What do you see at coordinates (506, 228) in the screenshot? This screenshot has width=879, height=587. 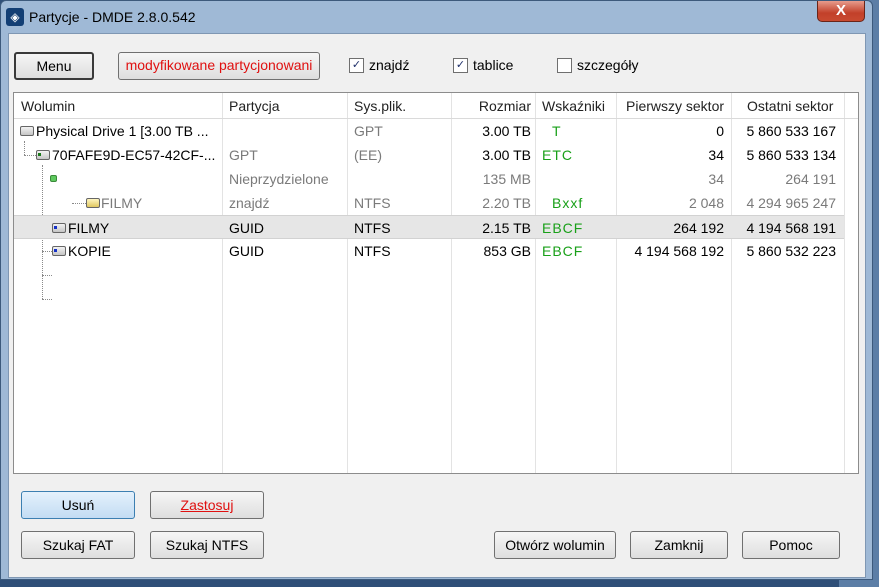 I see `size-value: 2.15 TB` at bounding box center [506, 228].